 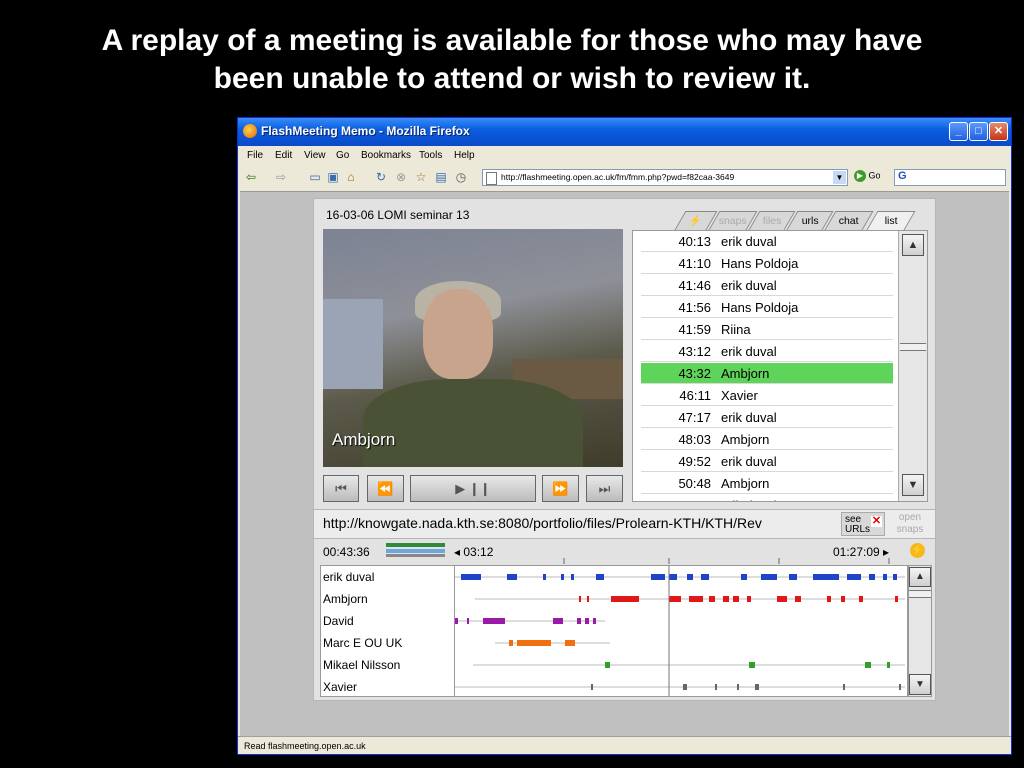 What do you see at coordinates (958, 131) in the screenshot?
I see `minimize-button: _` at bounding box center [958, 131].